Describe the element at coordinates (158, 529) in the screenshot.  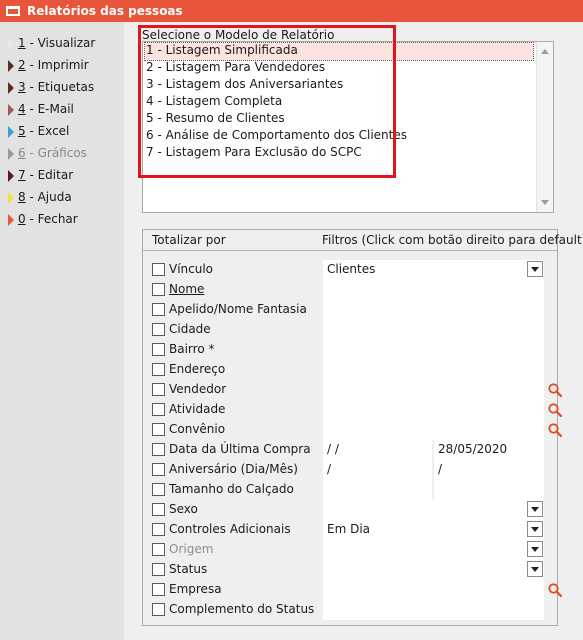
I see `checkbox-controles-adicionais` at that location.